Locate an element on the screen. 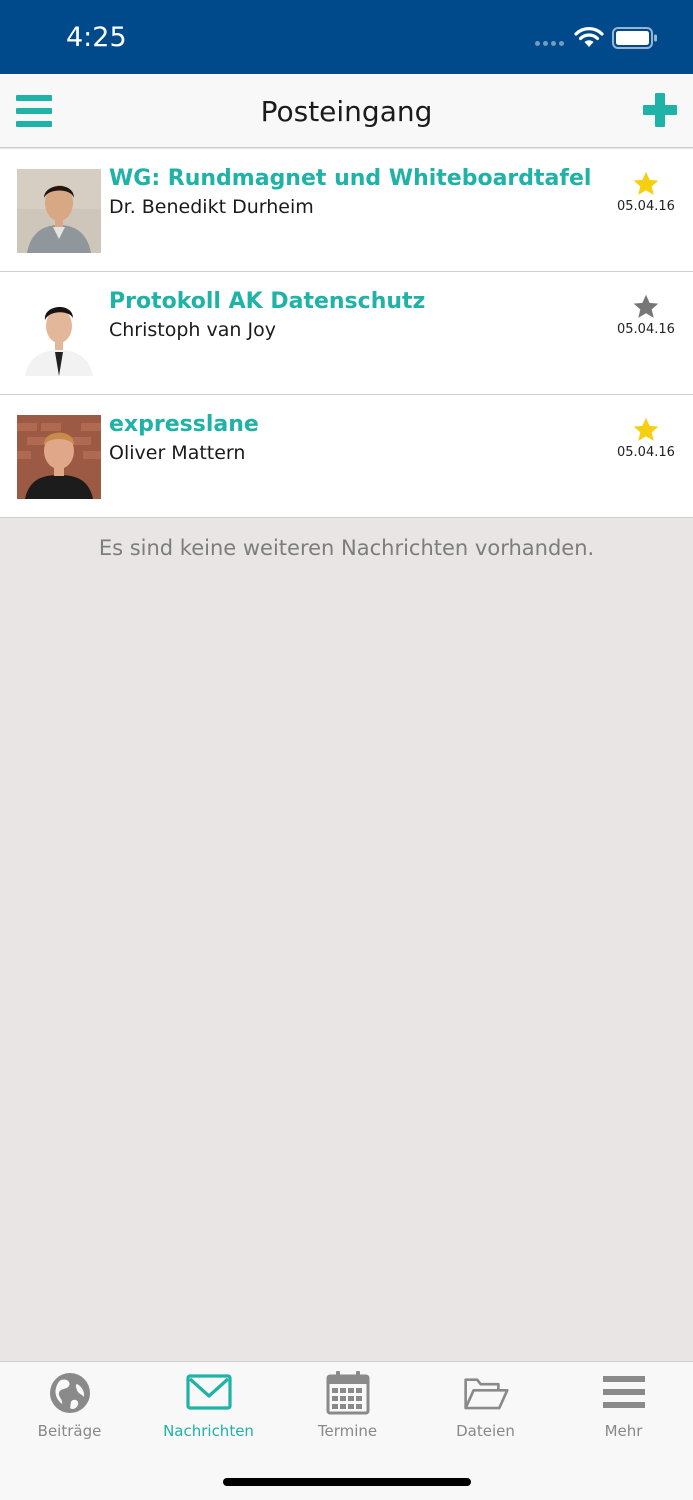 This screenshot has height=1500, width=693. tab-label: Beiträge is located at coordinates (69, 1431).